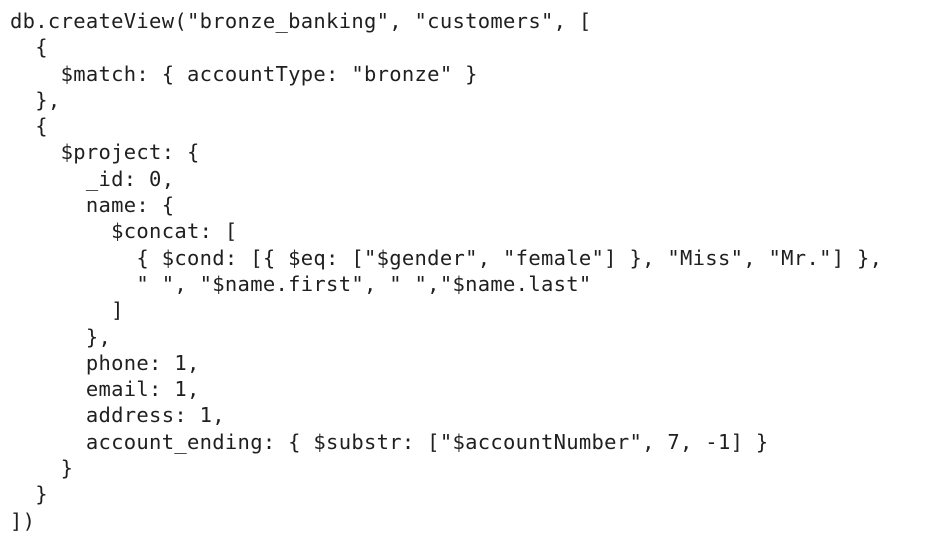 The image size is (948, 552). Describe the element at coordinates (105, 362) in the screenshot. I see `code-line: phone: 1,` at that location.